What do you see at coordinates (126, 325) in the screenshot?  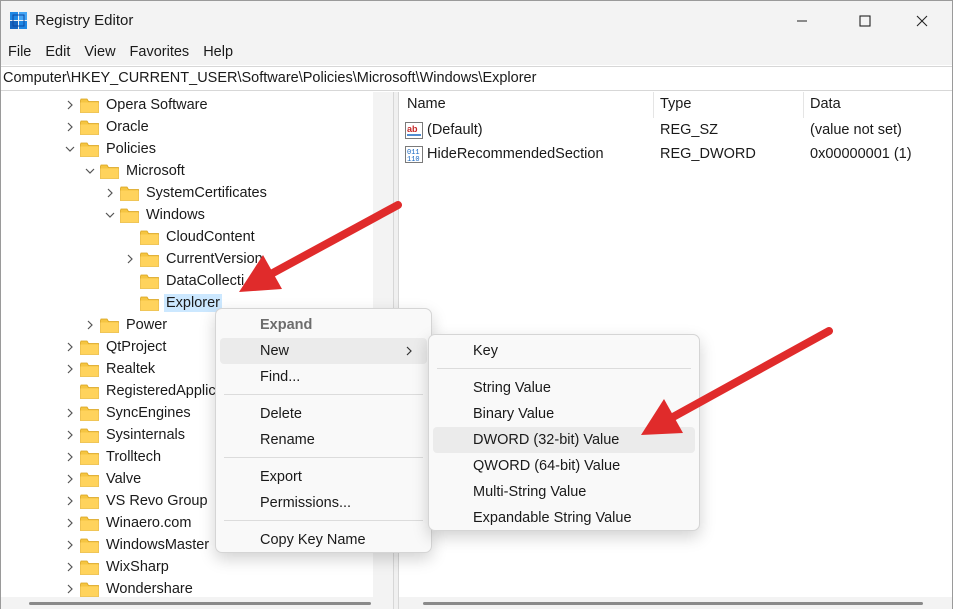 I see `tree-item: Power` at bounding box center [126, 325].